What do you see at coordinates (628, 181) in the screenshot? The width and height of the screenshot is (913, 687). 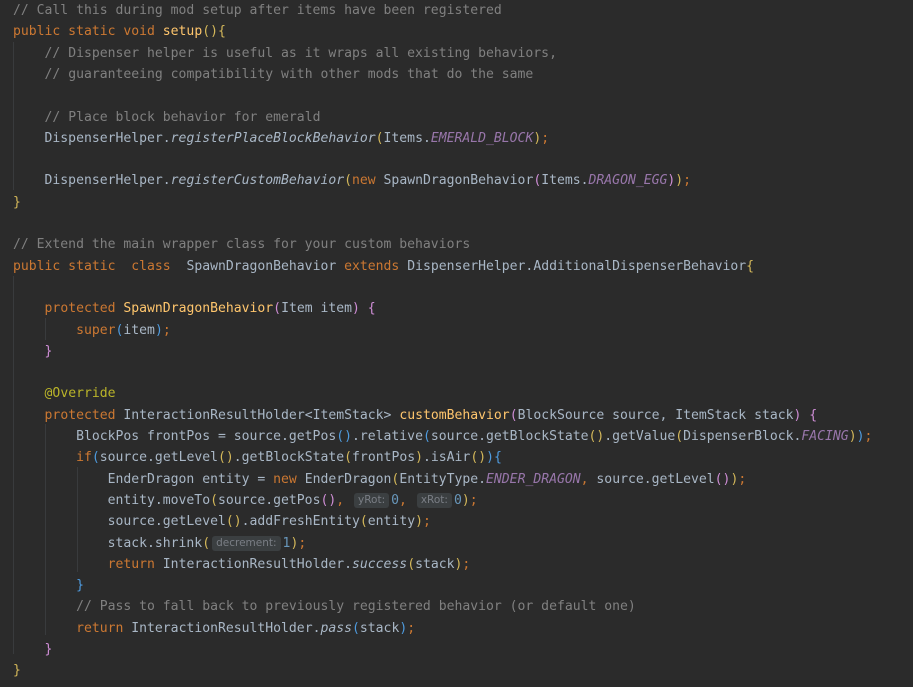 I see `static-field-token: DRAGON_EGG` at bounding box center [628, 181].